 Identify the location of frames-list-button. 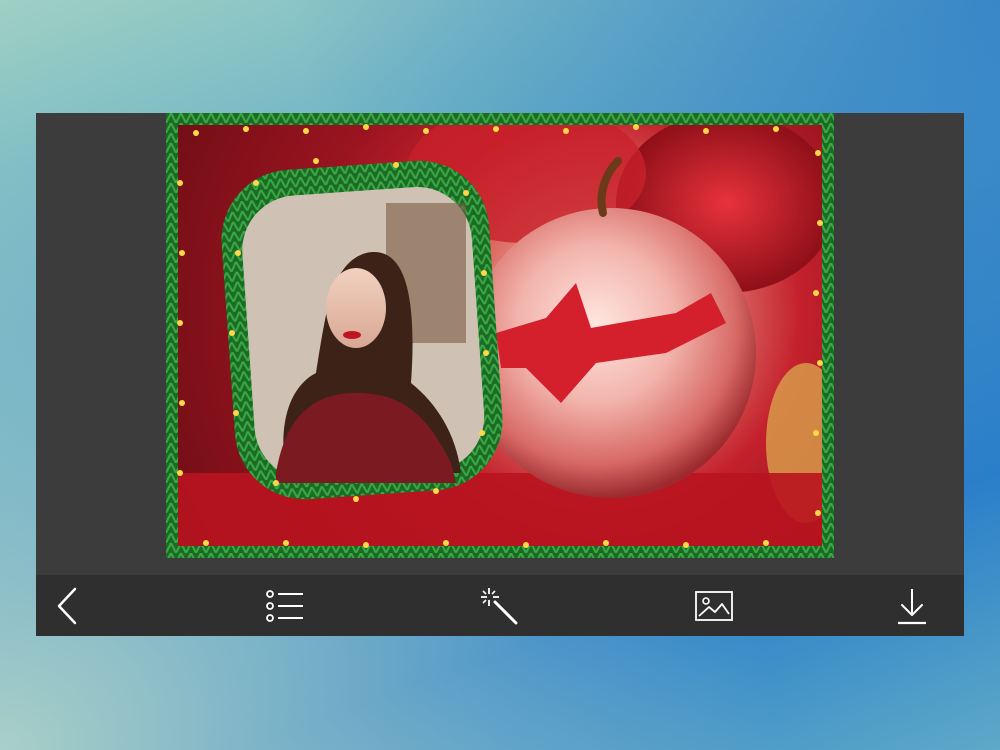
(285, 606).